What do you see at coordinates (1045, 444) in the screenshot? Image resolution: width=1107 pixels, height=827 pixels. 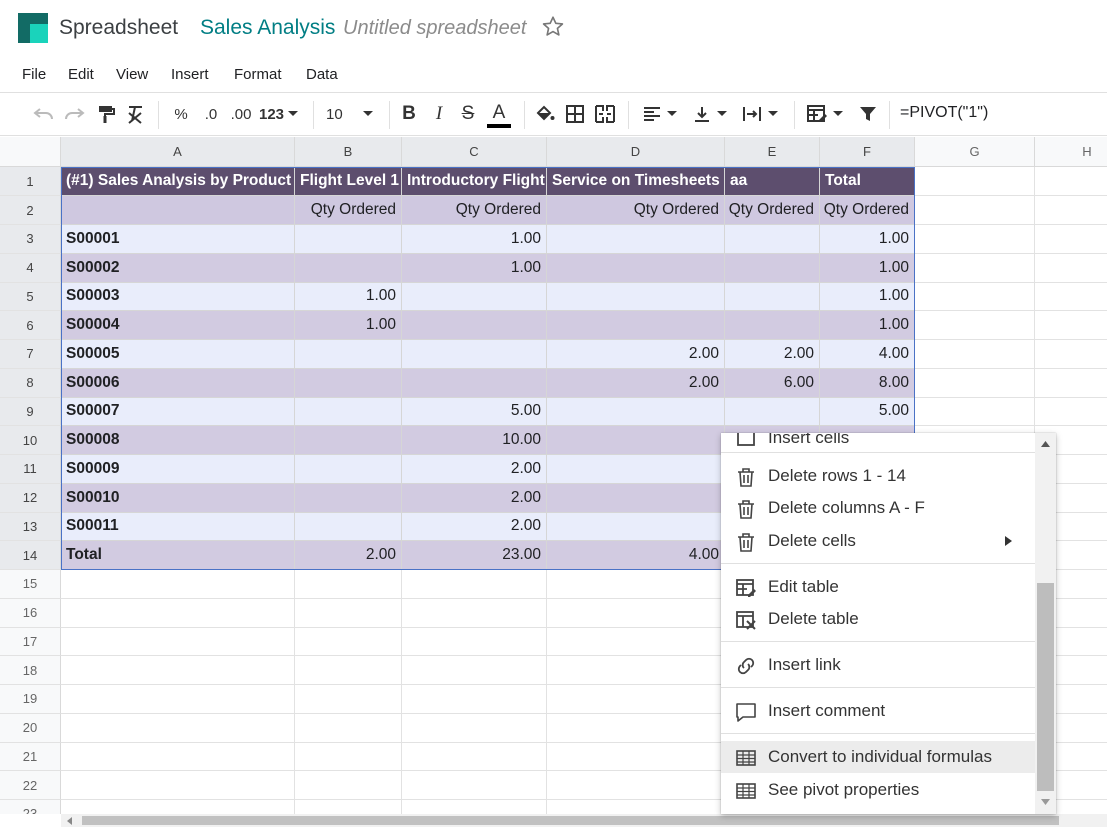 I see `scroll-up-icon` at bounding box center [1045, 444].